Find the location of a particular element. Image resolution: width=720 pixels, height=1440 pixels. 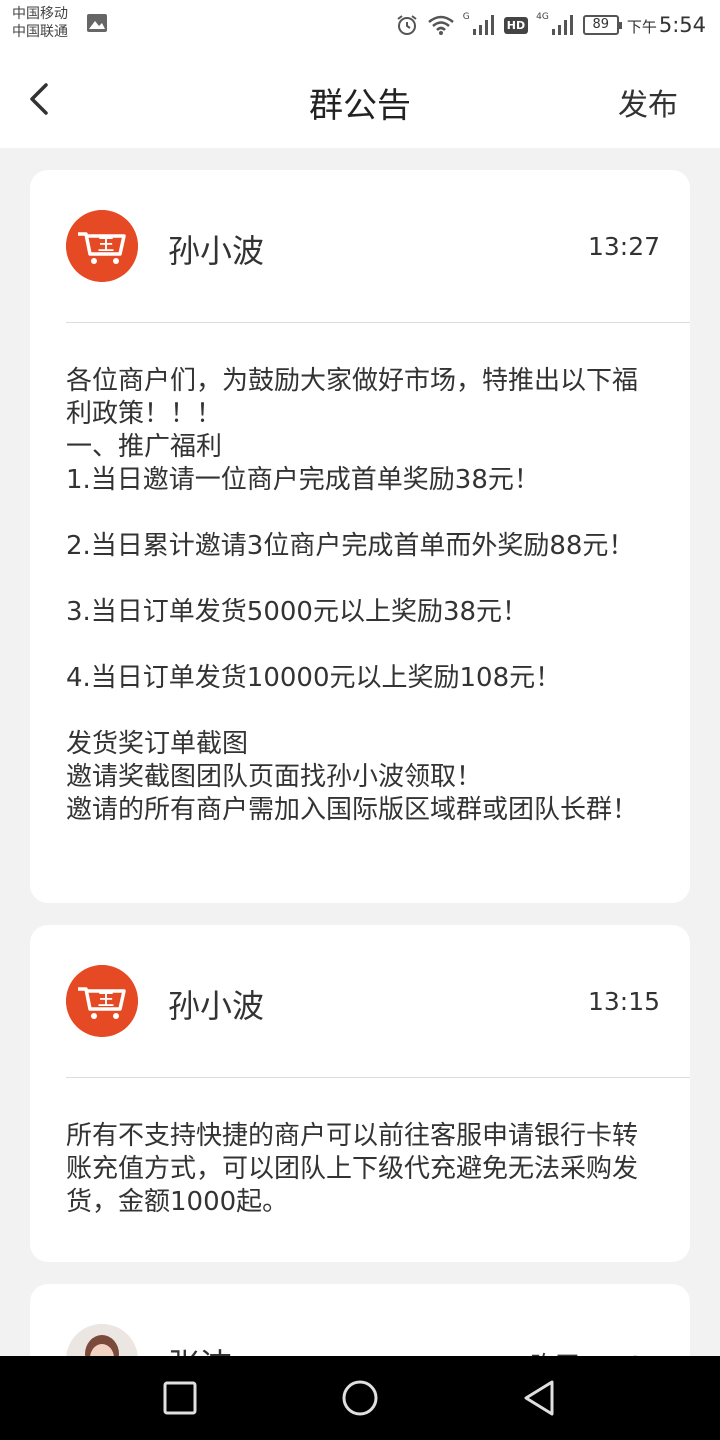

carrier-info: 中国移动 中国联通 is located at coordinates (40, 23).